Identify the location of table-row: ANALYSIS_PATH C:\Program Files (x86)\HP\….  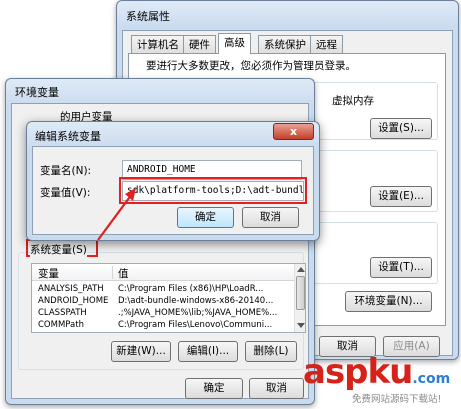
(163, 289).